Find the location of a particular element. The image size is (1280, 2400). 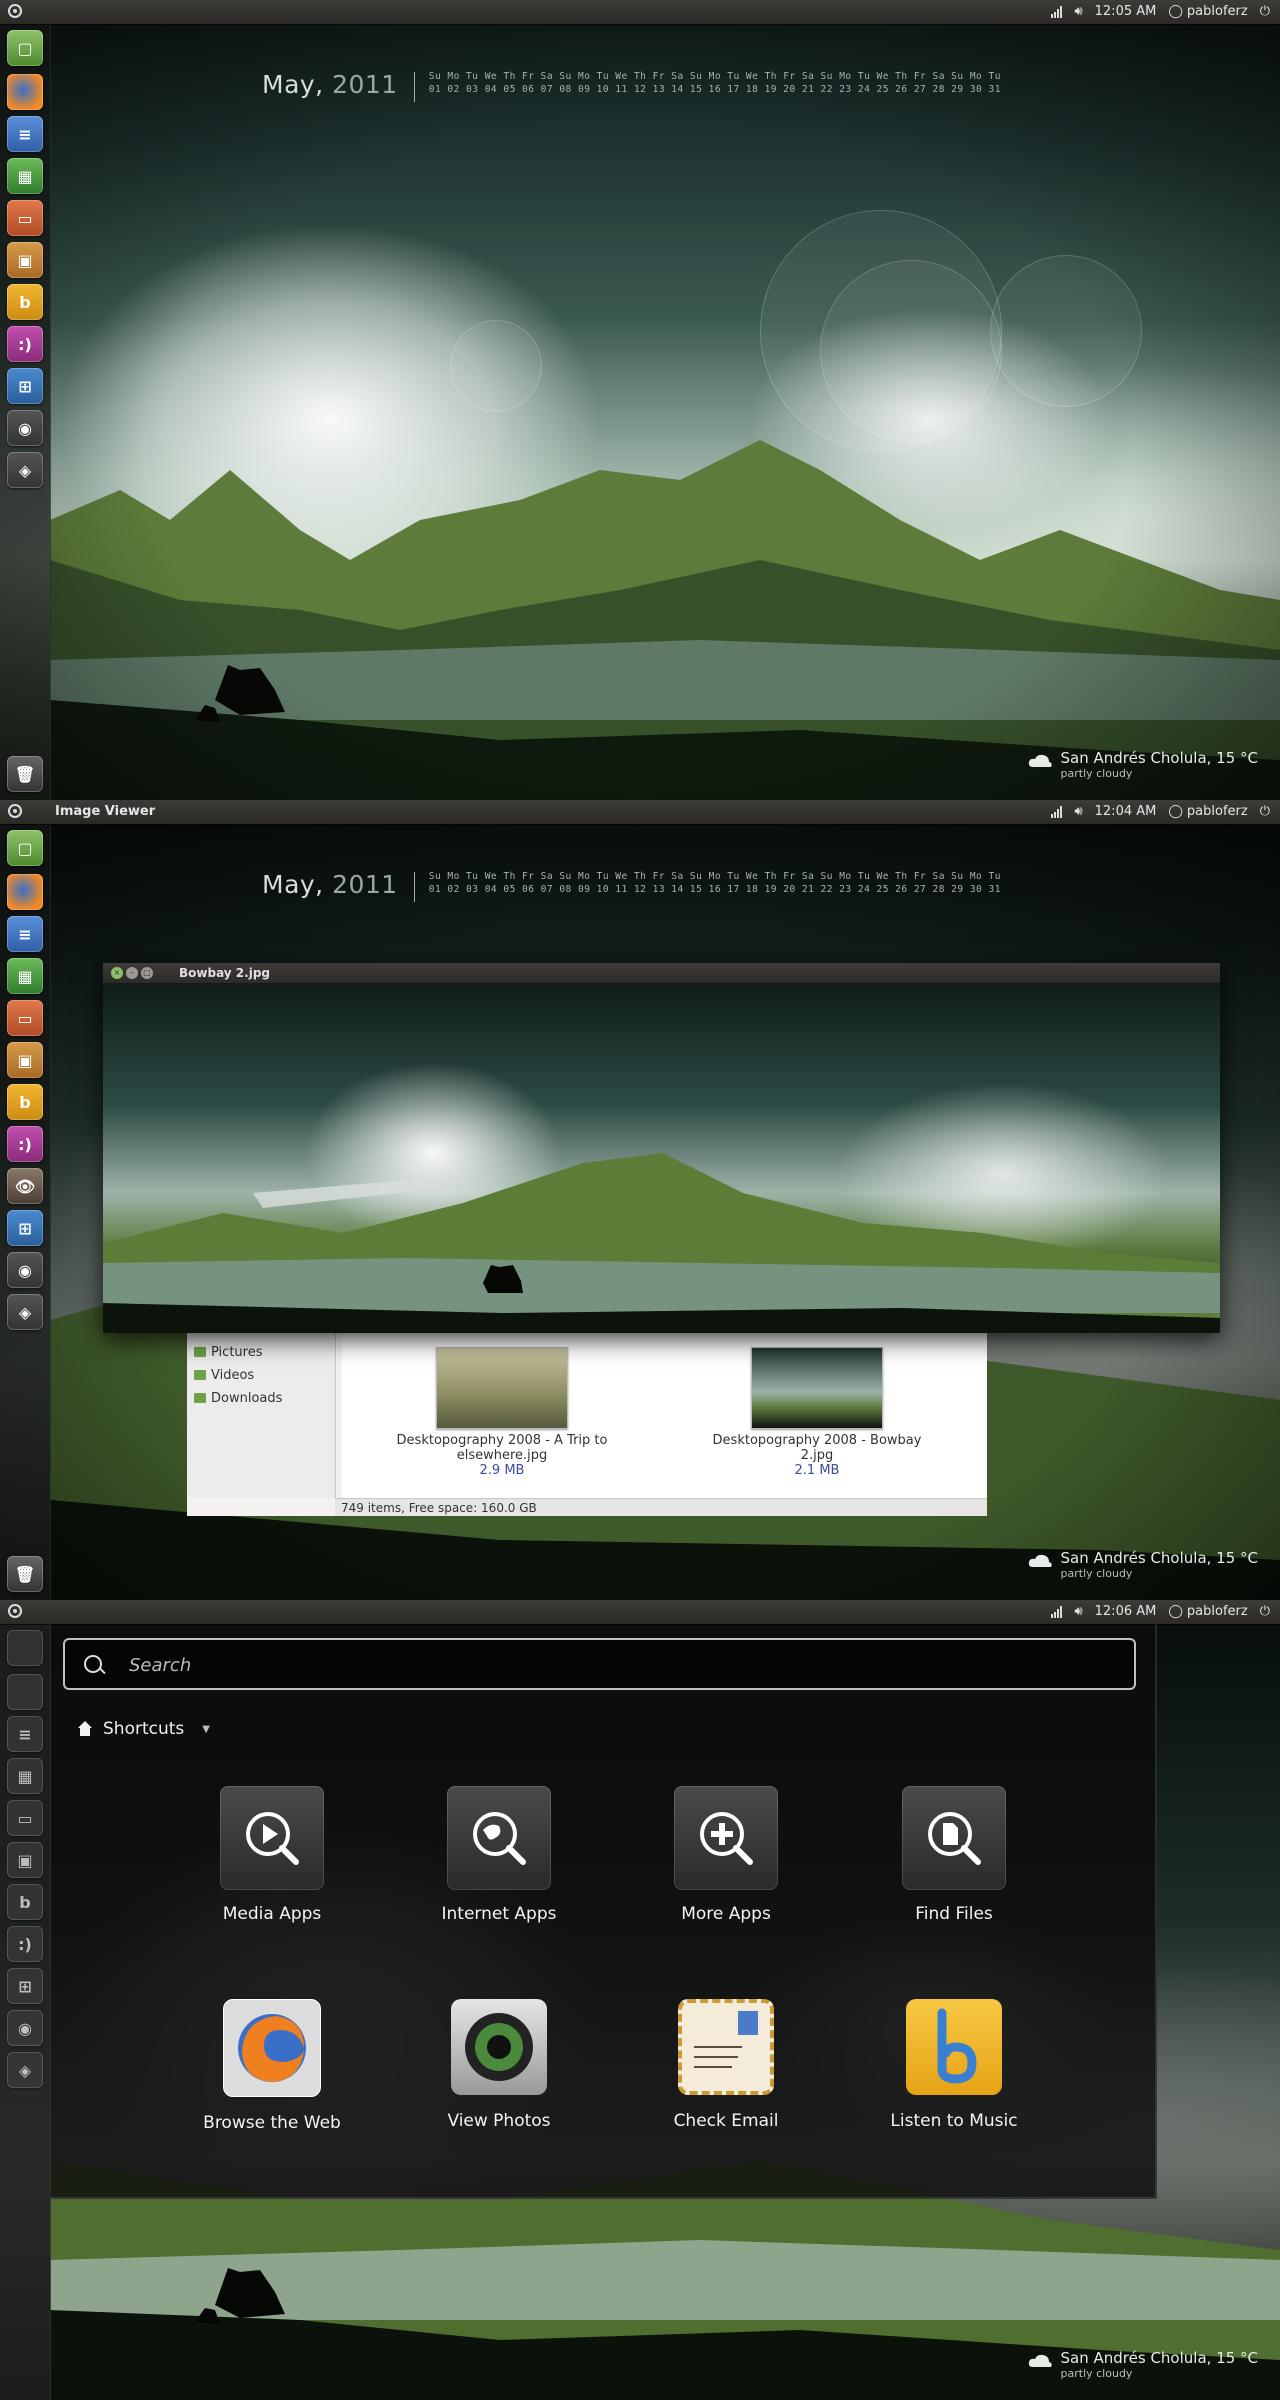

viewer-image is located at coordinates (661, 1158).